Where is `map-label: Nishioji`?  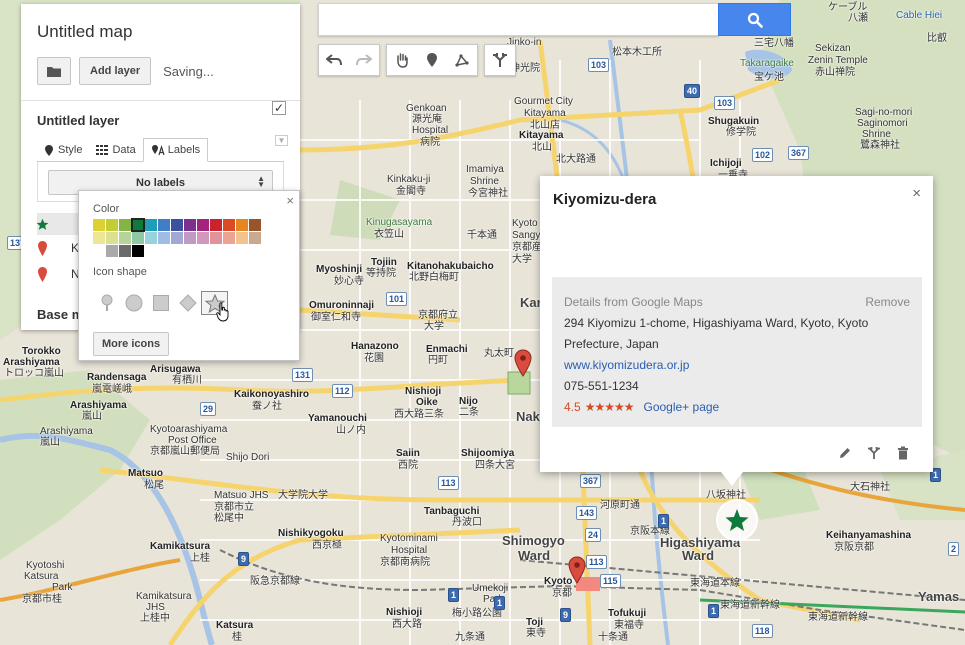
map-label: Nishioji is located at coordinates (404, 612).